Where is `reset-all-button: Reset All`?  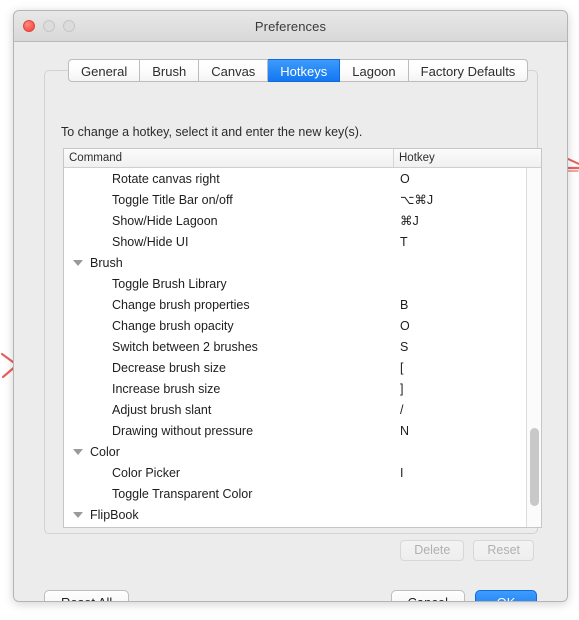 reset-all-button: Reset All is located at coordinates (87, 595).